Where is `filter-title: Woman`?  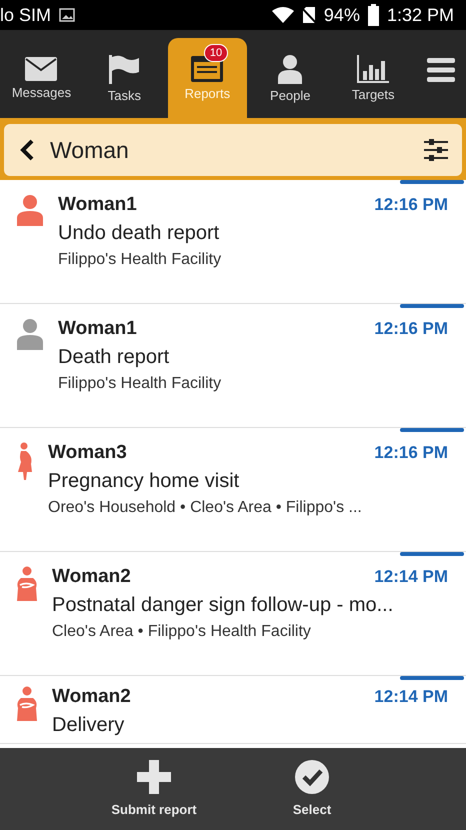
filter-title: Woman is located at coordinates (90, 150).